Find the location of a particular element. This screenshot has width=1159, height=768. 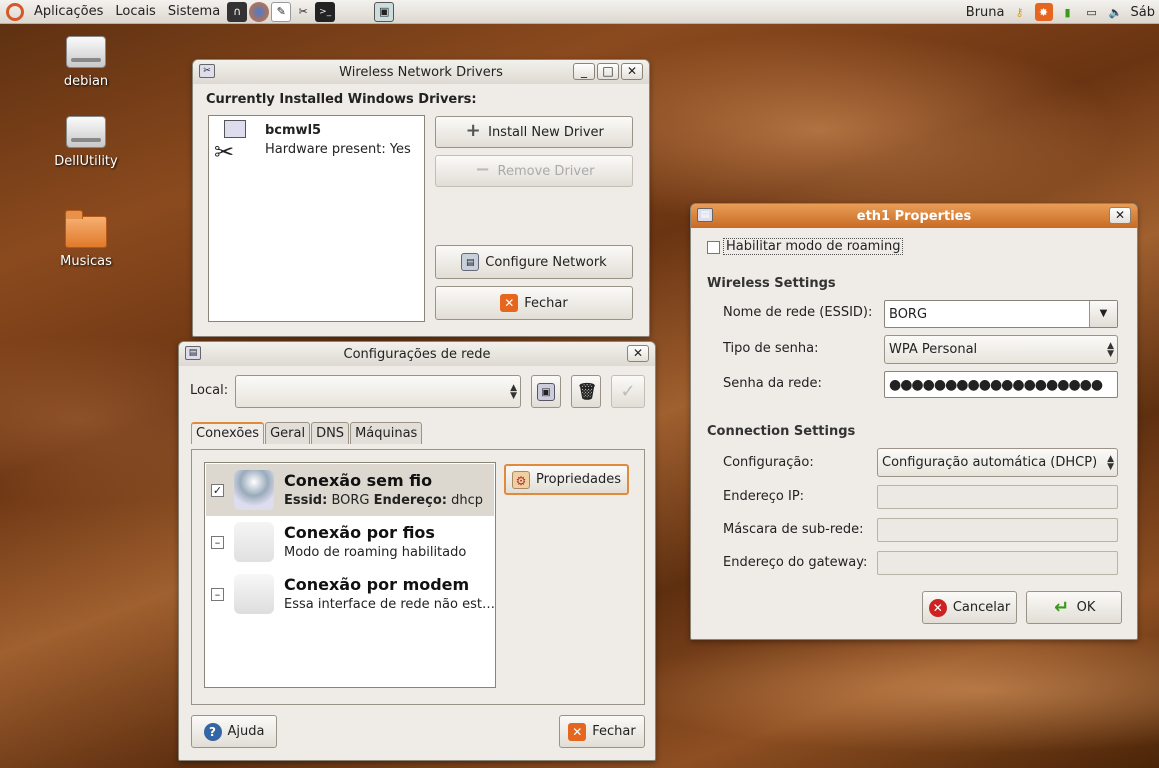

console-icon: >_ is located at coordinates (325, 11).